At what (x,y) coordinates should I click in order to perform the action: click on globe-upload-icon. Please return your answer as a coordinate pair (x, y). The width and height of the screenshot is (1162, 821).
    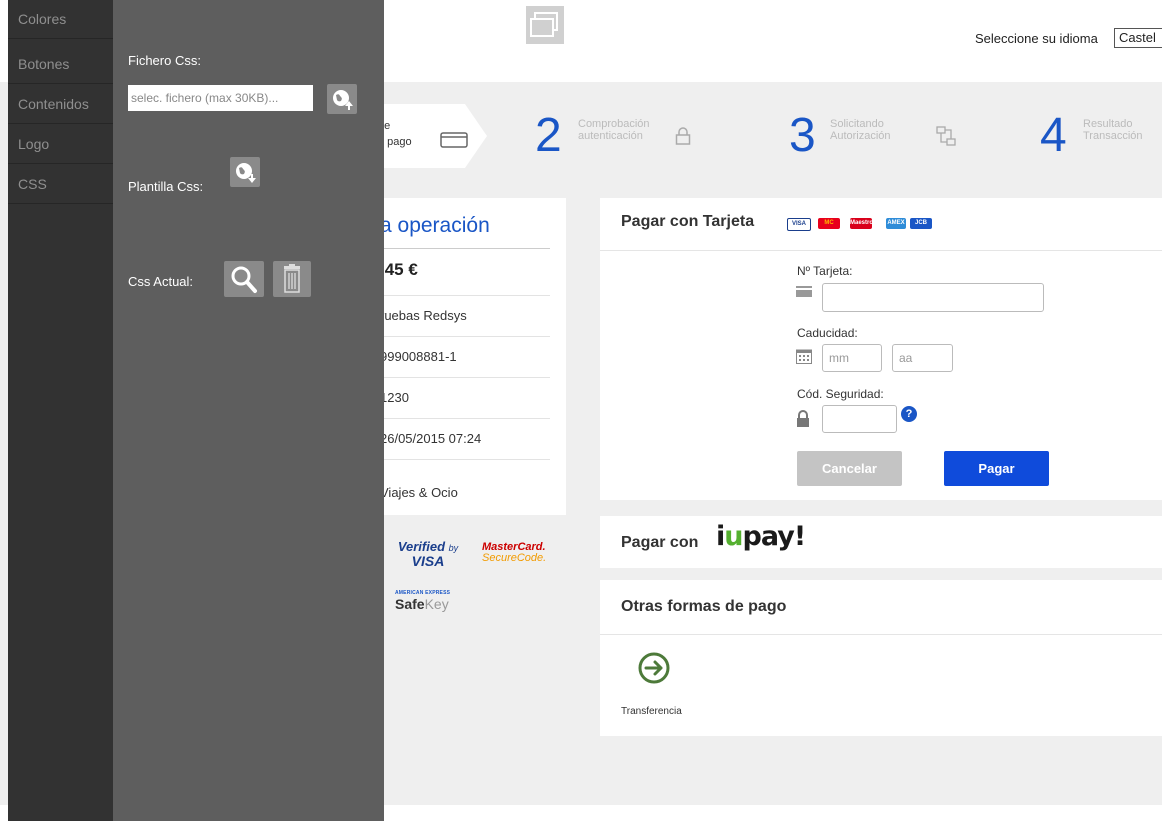
    Looking at the image, I should click on (343, 100).